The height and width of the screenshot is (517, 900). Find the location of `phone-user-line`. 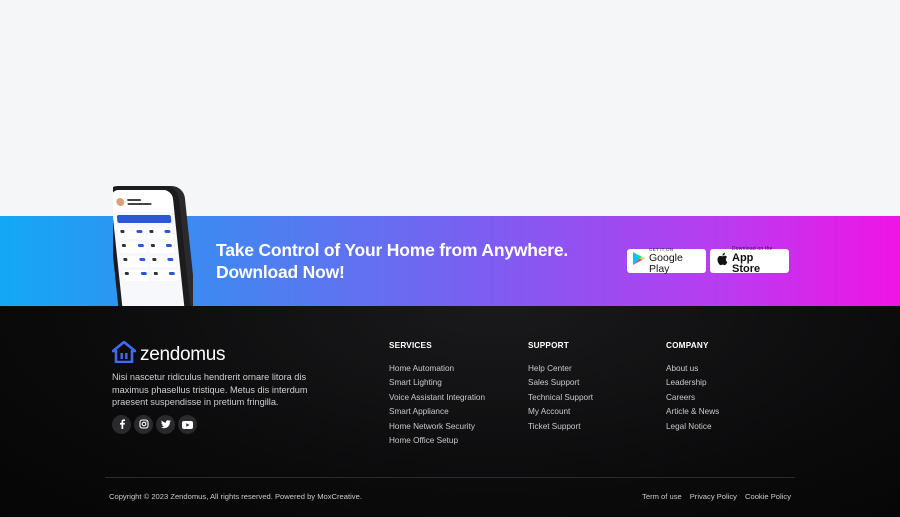

phone-user-line is located at coordinates (139, 204).